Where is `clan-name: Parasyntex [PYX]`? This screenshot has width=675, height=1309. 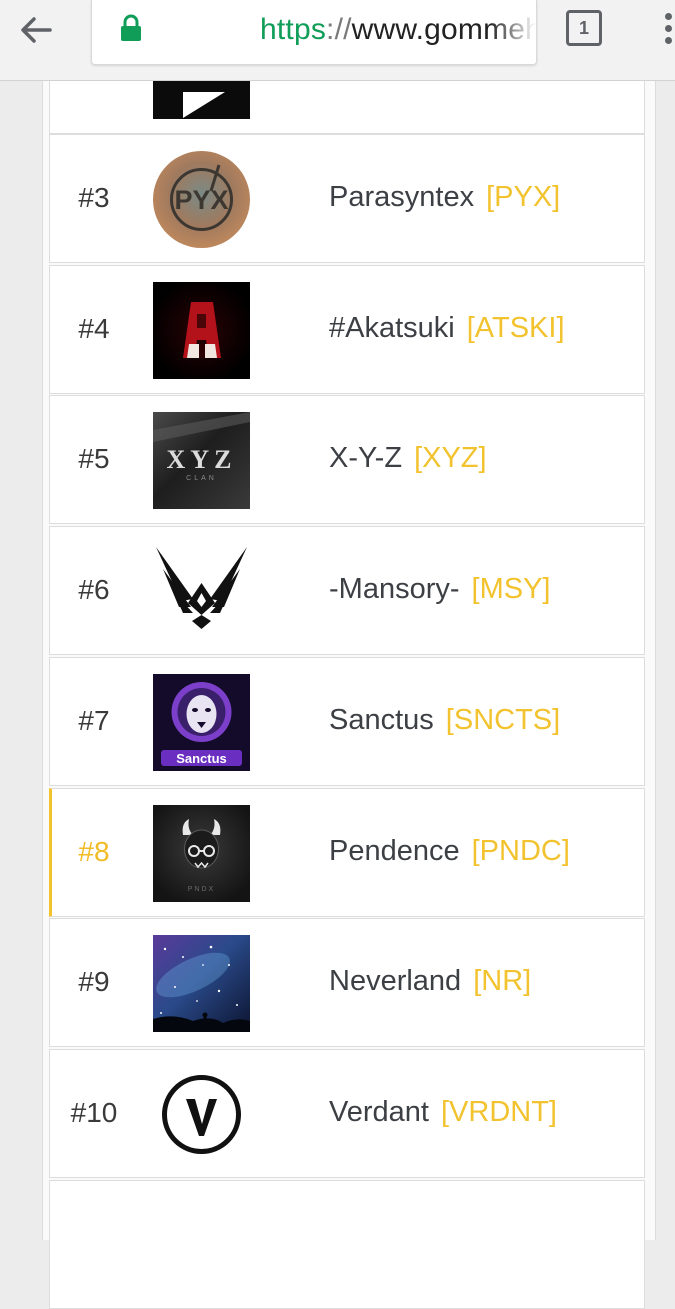 clan-name: Parasyntex [PYX] is located at coordinates (444, 197).